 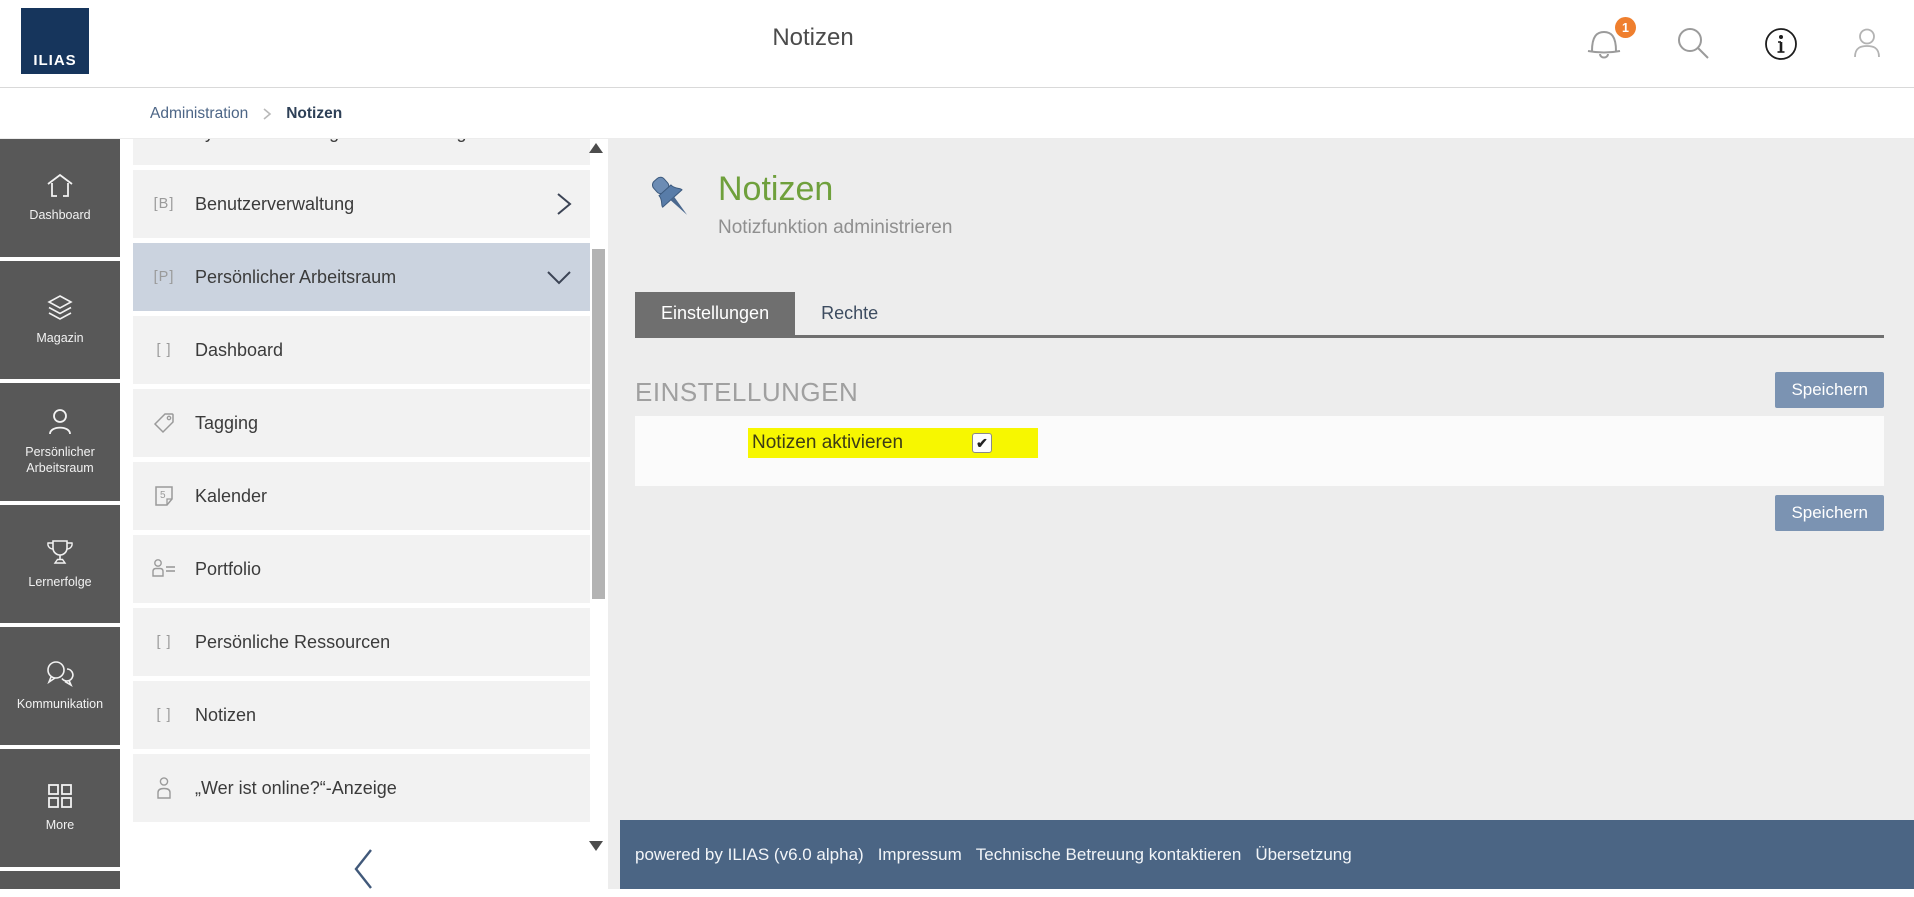 I want to click on notification-badge: 1, so click(x=1625, y=27).